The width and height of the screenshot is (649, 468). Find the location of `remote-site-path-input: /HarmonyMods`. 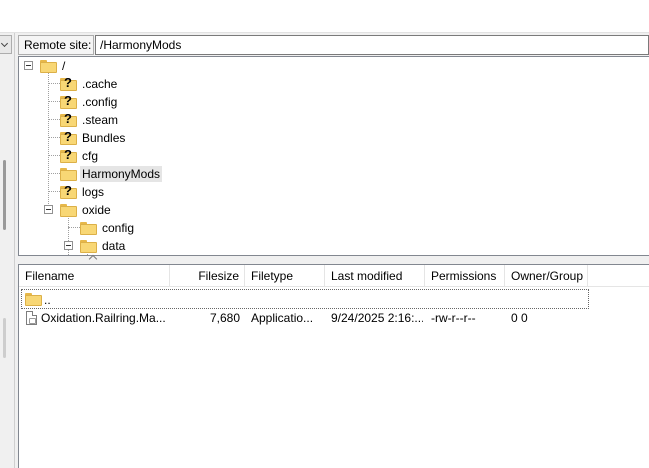

remote-site-path-input: /HarmonyMods is located at coordinates (372, 45).